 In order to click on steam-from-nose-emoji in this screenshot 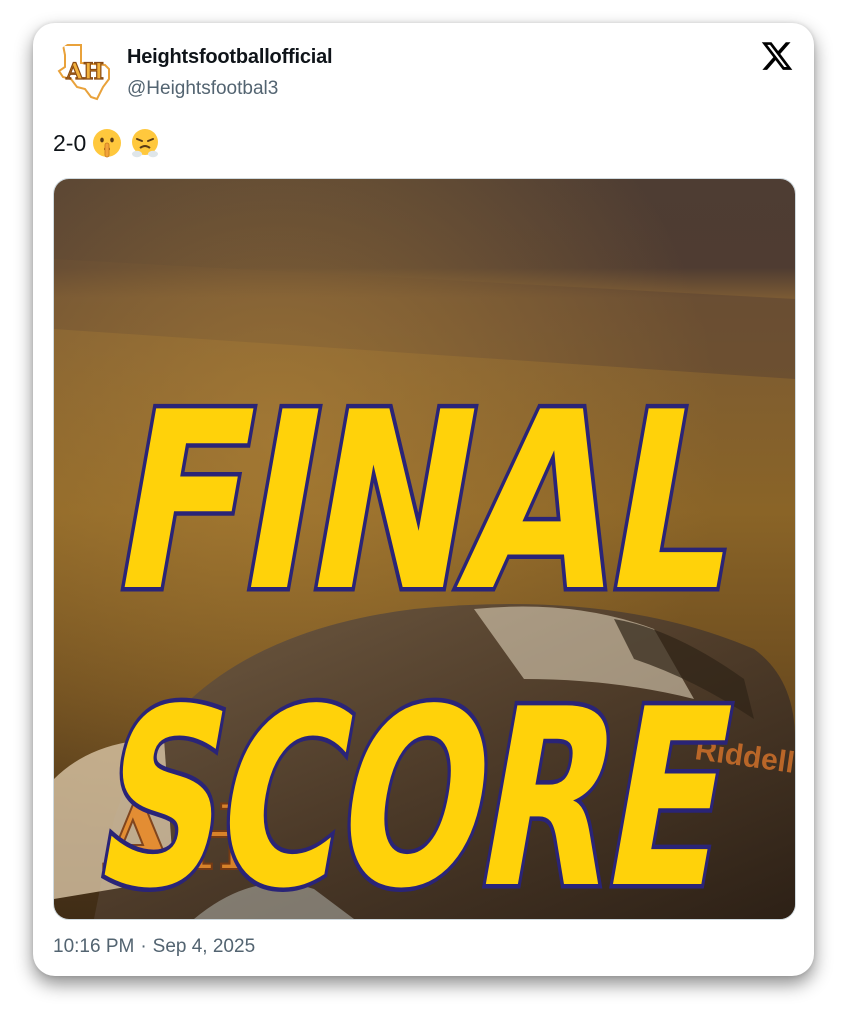, I will do `click(145, 143)`.